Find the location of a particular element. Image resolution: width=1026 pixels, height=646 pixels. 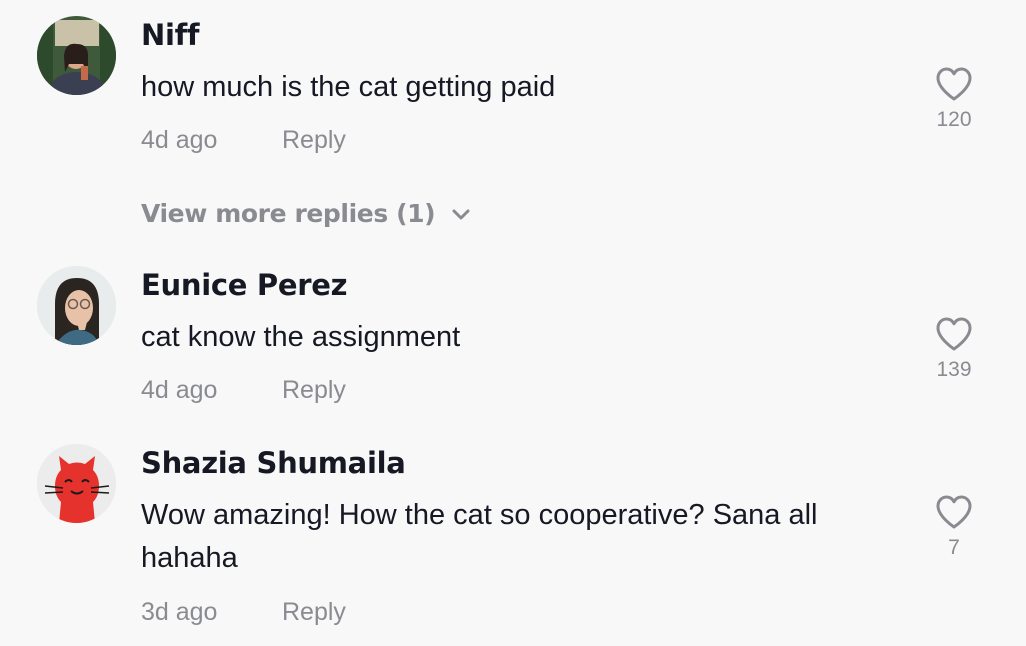

comment-author: Shazia Shumaila is located at coordinates (273, 463).